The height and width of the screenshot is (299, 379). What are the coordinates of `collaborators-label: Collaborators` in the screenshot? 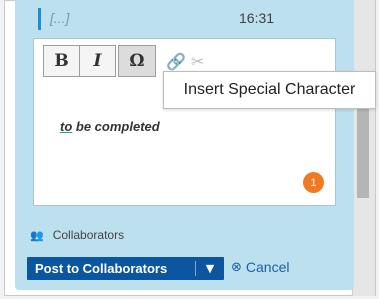 It's located at (88, 235).